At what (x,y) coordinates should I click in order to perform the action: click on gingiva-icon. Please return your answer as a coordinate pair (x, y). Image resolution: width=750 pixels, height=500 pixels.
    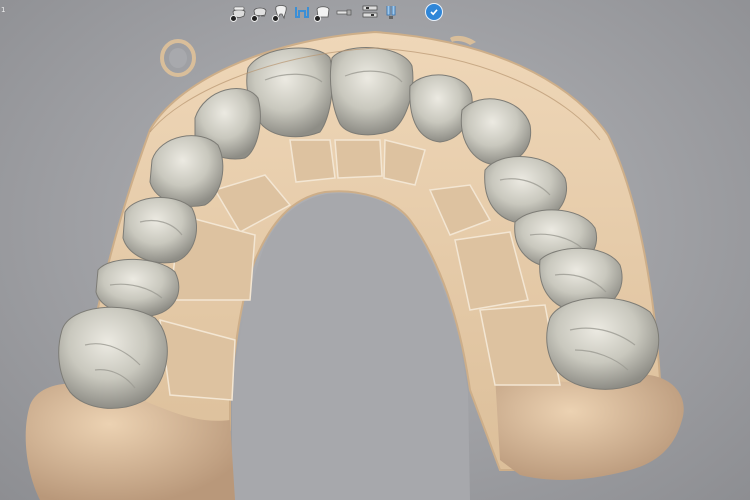
    Looking at the image, I should click on (302, 12).